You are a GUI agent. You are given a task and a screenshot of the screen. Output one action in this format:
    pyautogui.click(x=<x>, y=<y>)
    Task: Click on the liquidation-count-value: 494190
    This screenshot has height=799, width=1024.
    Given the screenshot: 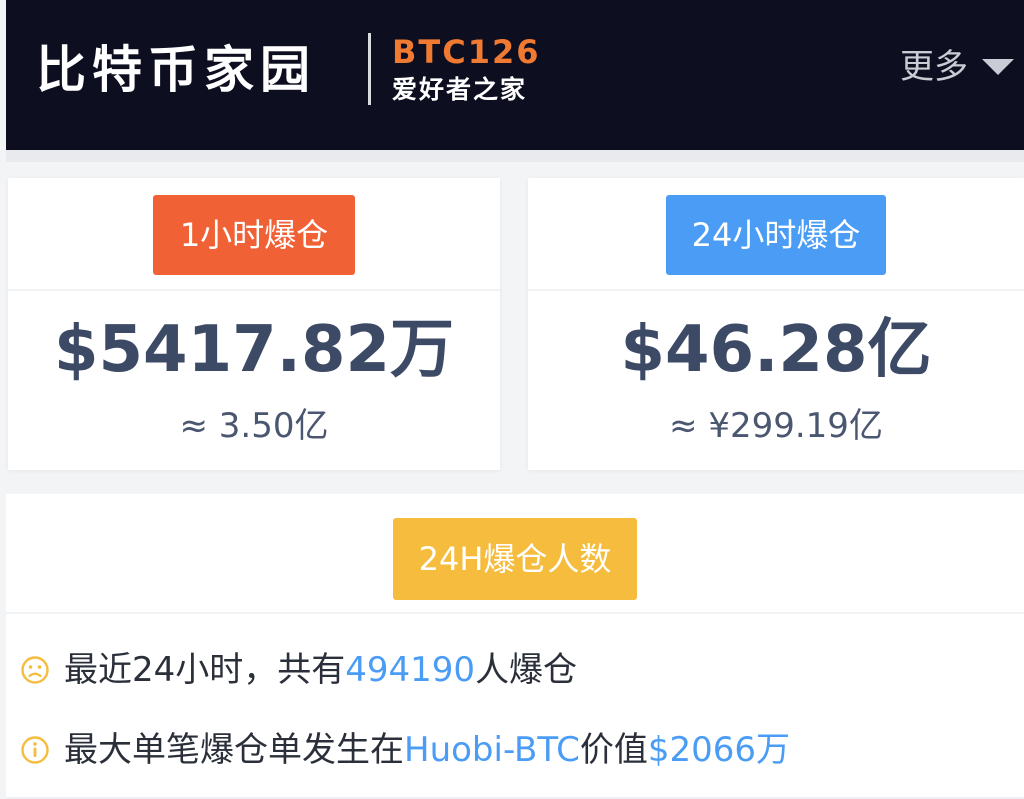 What is the action you would take?
    pyautogui.click(x=410, y=670)
    